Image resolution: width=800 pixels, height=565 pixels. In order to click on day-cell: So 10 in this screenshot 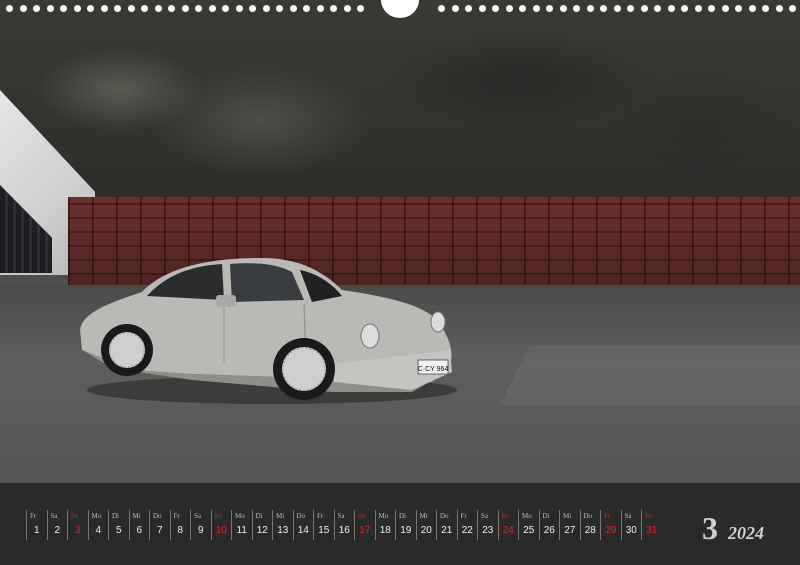, I will do `click(221, 525)`.